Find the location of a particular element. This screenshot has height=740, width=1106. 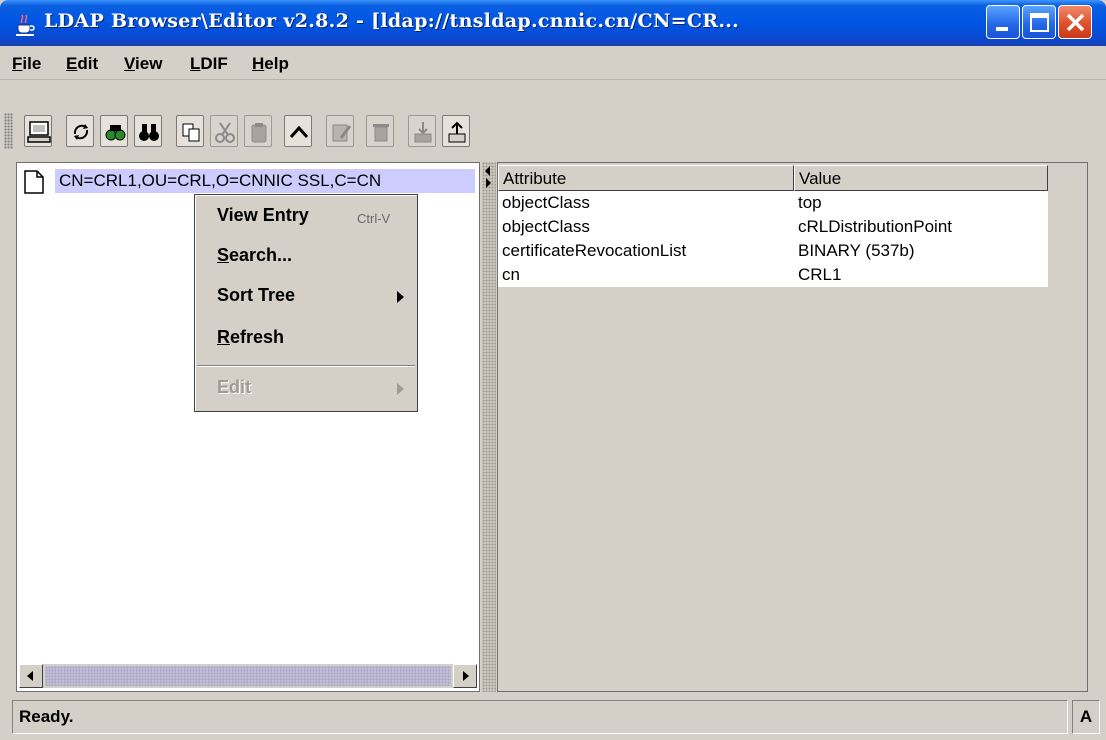

export-button is located at coordinates (456, 131).